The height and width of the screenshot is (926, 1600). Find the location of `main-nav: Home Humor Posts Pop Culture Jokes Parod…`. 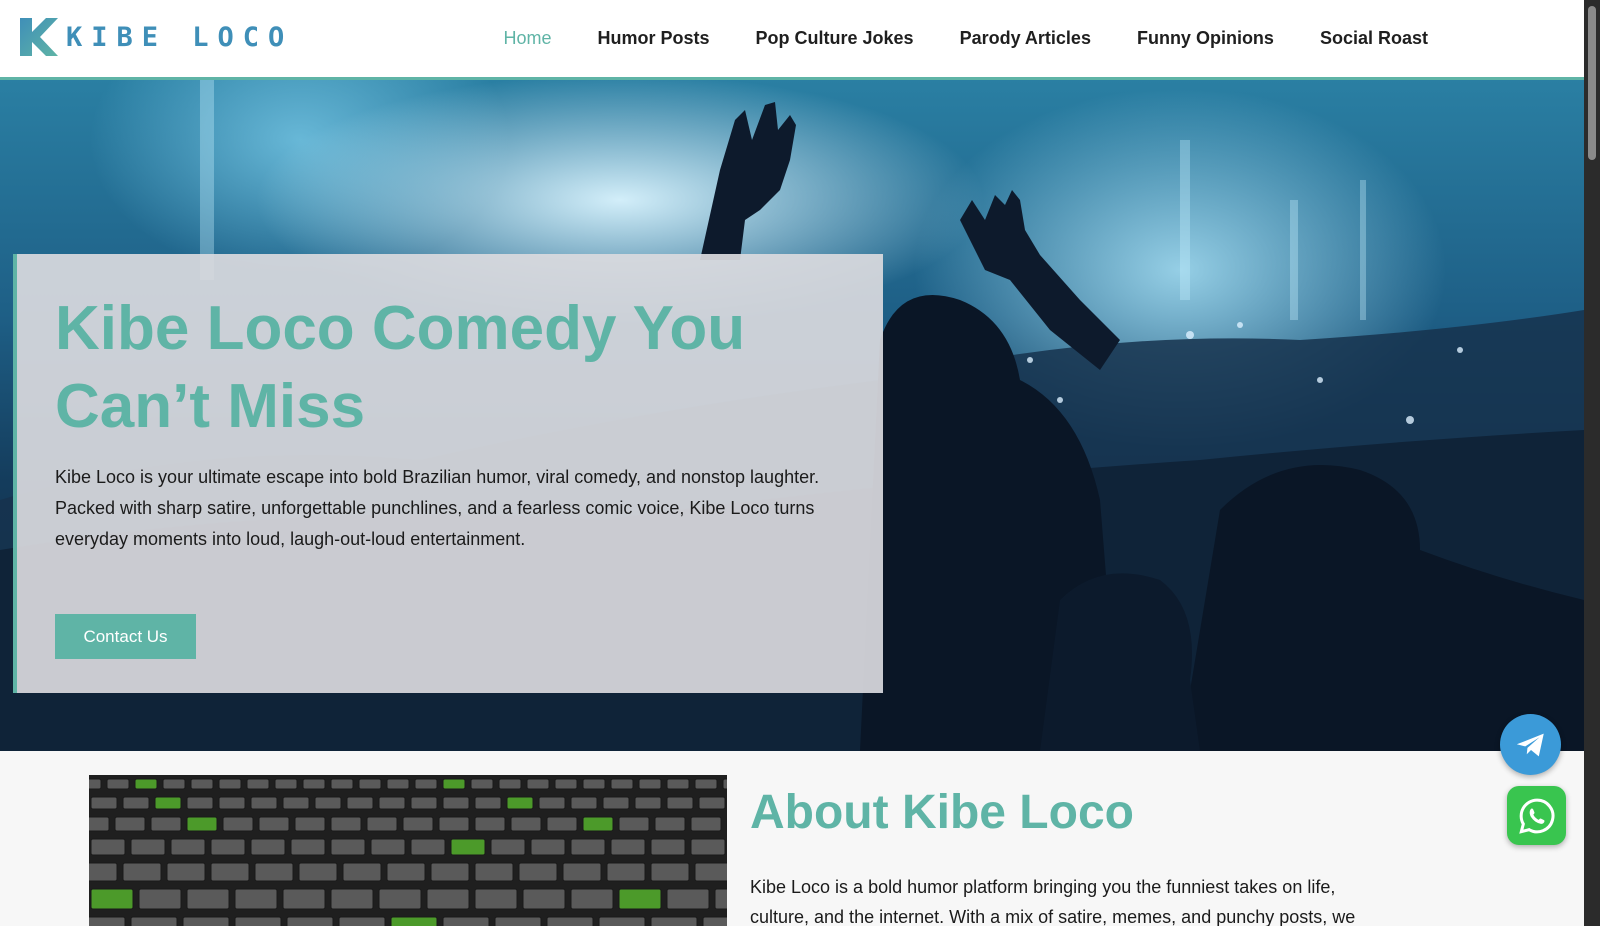

main-nav: Home Humor Posts Pop Culture Jokes Parod… is located at coordinates (965, 38).